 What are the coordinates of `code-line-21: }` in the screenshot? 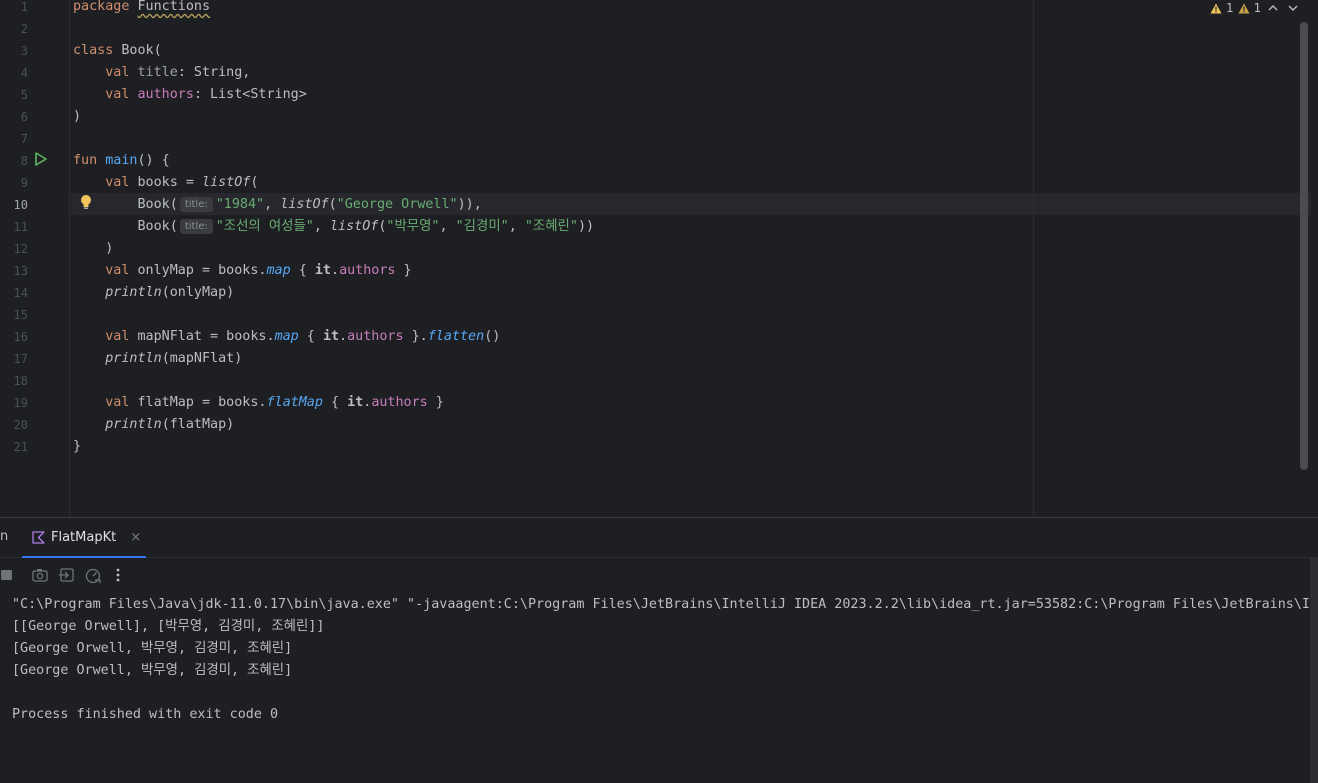 It's located at (77, 447).